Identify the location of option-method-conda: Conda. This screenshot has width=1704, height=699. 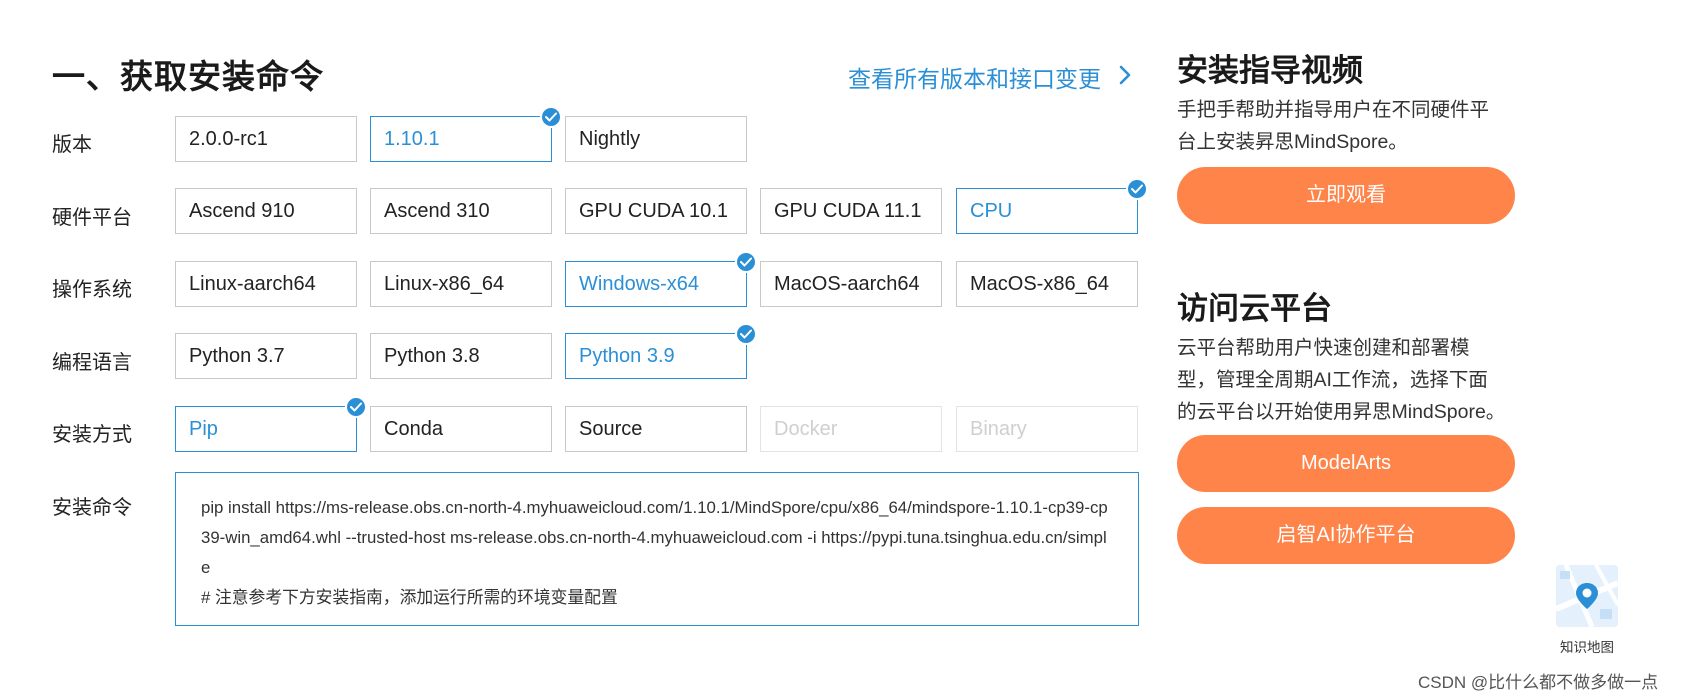
(461, 429).